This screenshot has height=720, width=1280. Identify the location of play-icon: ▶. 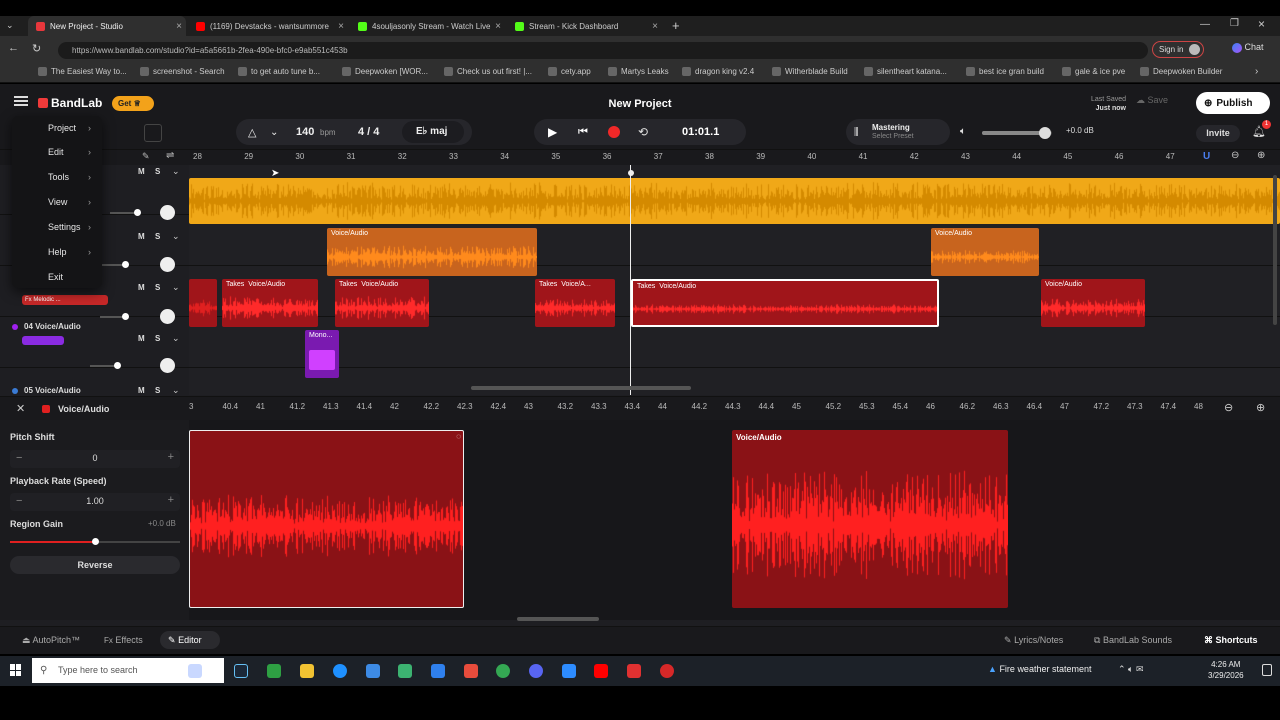
(552, 132).